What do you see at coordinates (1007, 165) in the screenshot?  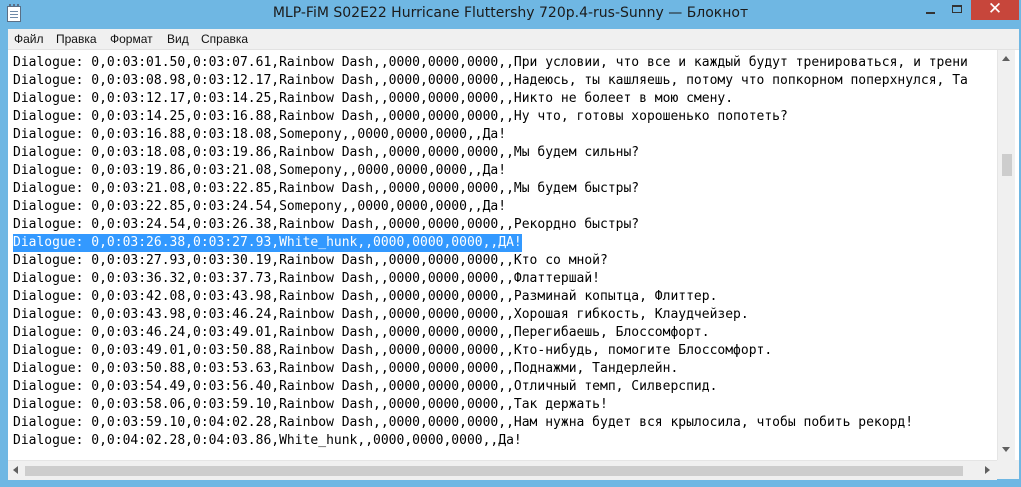 I see `vertical-scroll-thumb` at bounding box center [1007, 165].